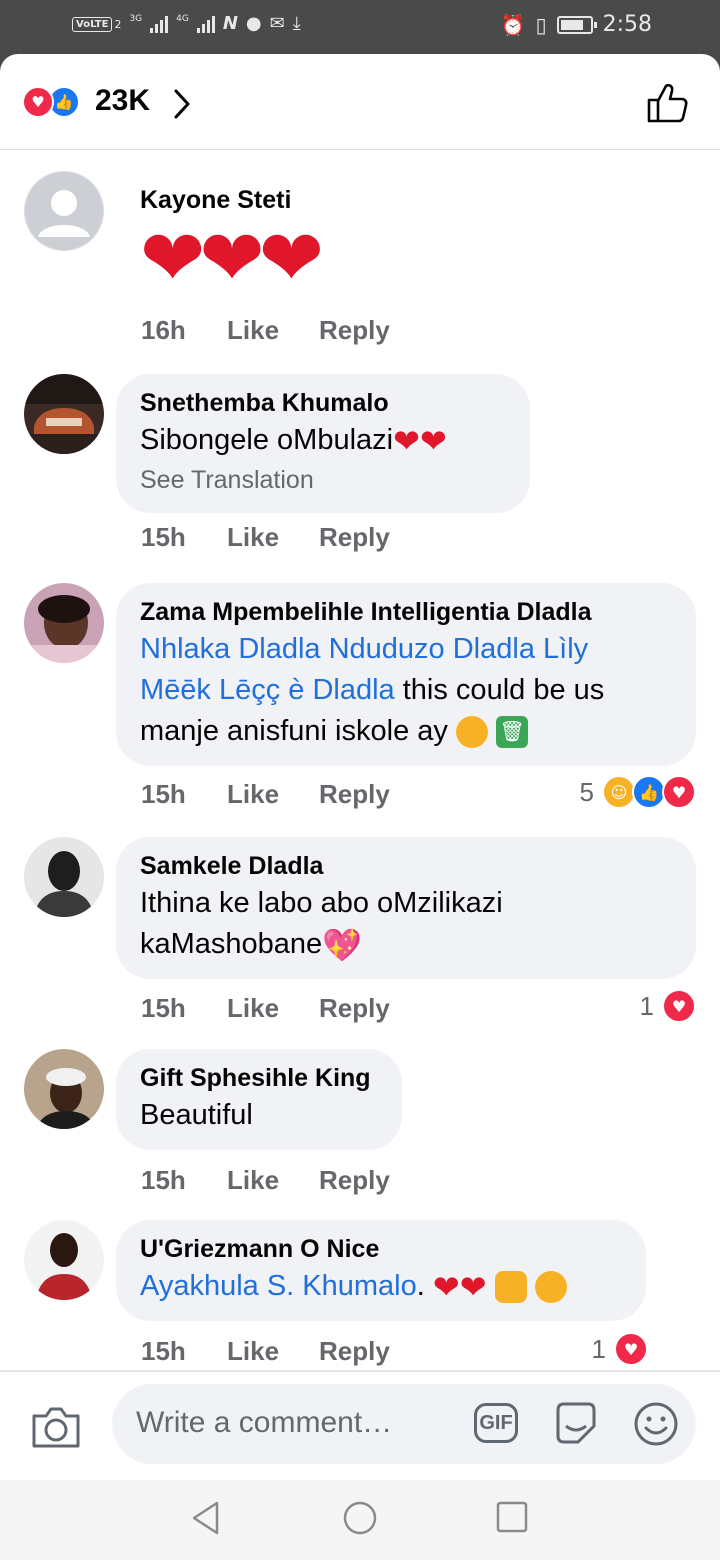  What do you see at coordinates (56, 1427) in the screenshot?
I see `camera-icon` at bounding box center [56, 1427].